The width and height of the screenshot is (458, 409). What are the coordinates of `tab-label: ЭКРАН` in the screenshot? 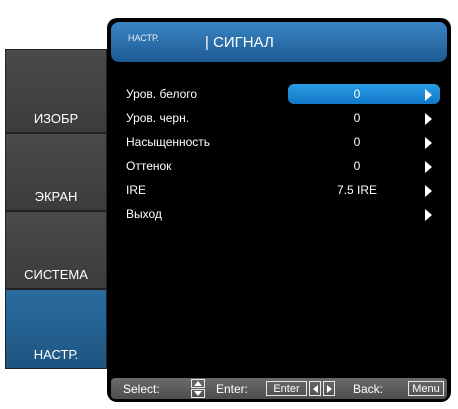 It's located at (56, 196).